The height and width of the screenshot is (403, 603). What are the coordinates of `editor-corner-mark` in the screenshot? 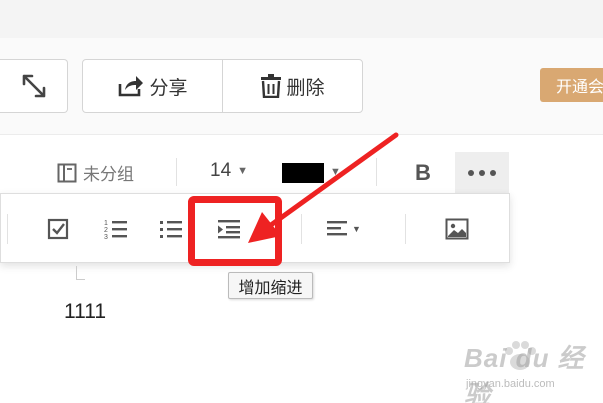 It's located at (80, 273).